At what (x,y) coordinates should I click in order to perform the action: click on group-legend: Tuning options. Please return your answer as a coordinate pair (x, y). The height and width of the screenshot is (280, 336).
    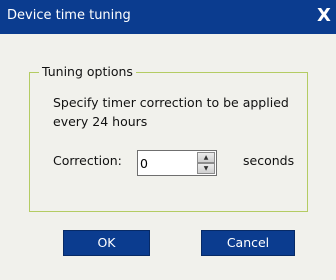
    Looking at the image, I should click on (87, 72).